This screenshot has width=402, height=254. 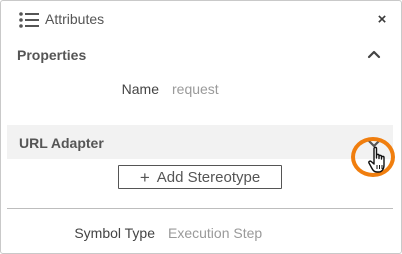 I want to click on property-row-symbol-type: Symbol Type Execution Step, so click(x=201, y=235).